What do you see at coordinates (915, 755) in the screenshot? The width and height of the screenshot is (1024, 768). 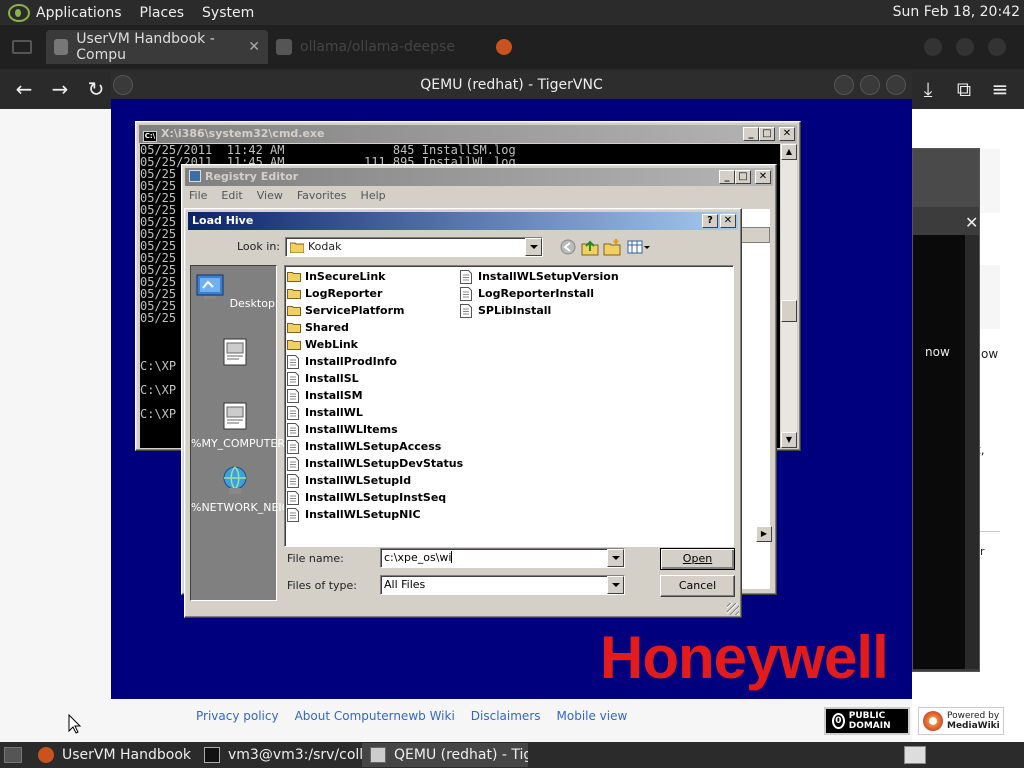 I see `tray-vnc-icon` at bounding box center [915, 755].